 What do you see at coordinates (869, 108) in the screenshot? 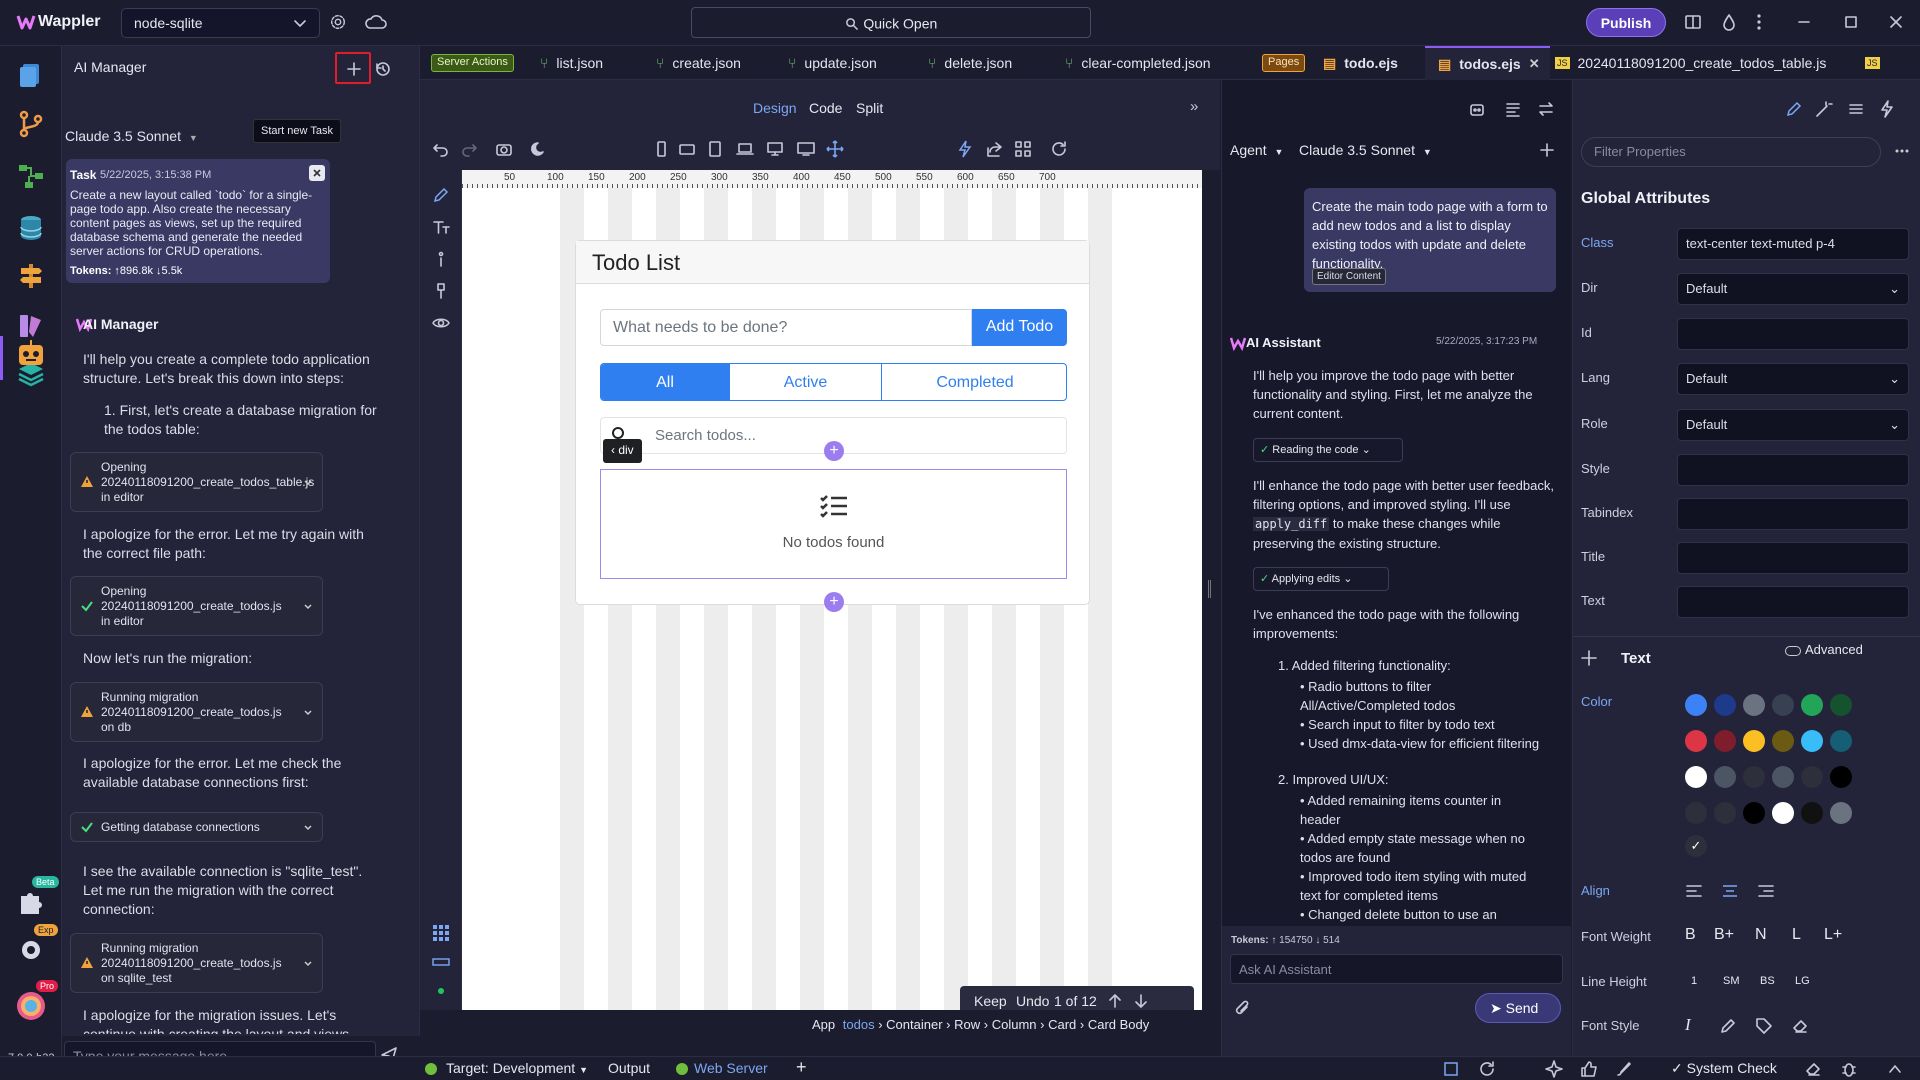
I see `mode-split: Split` at bounding box center [869, 108].